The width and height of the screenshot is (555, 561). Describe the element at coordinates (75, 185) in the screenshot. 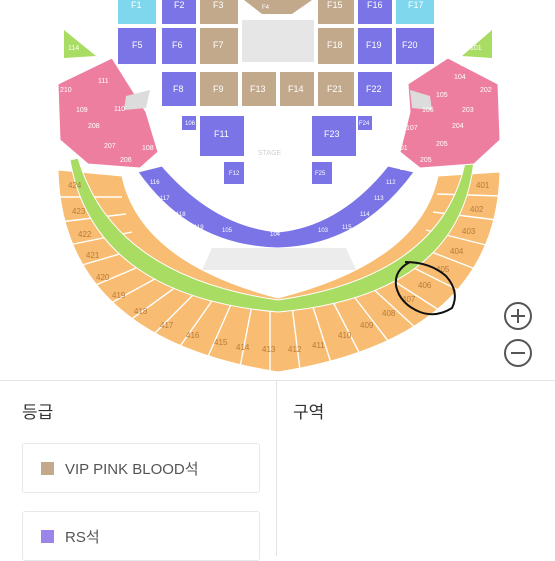

I see `svg-text: 424` at that location.